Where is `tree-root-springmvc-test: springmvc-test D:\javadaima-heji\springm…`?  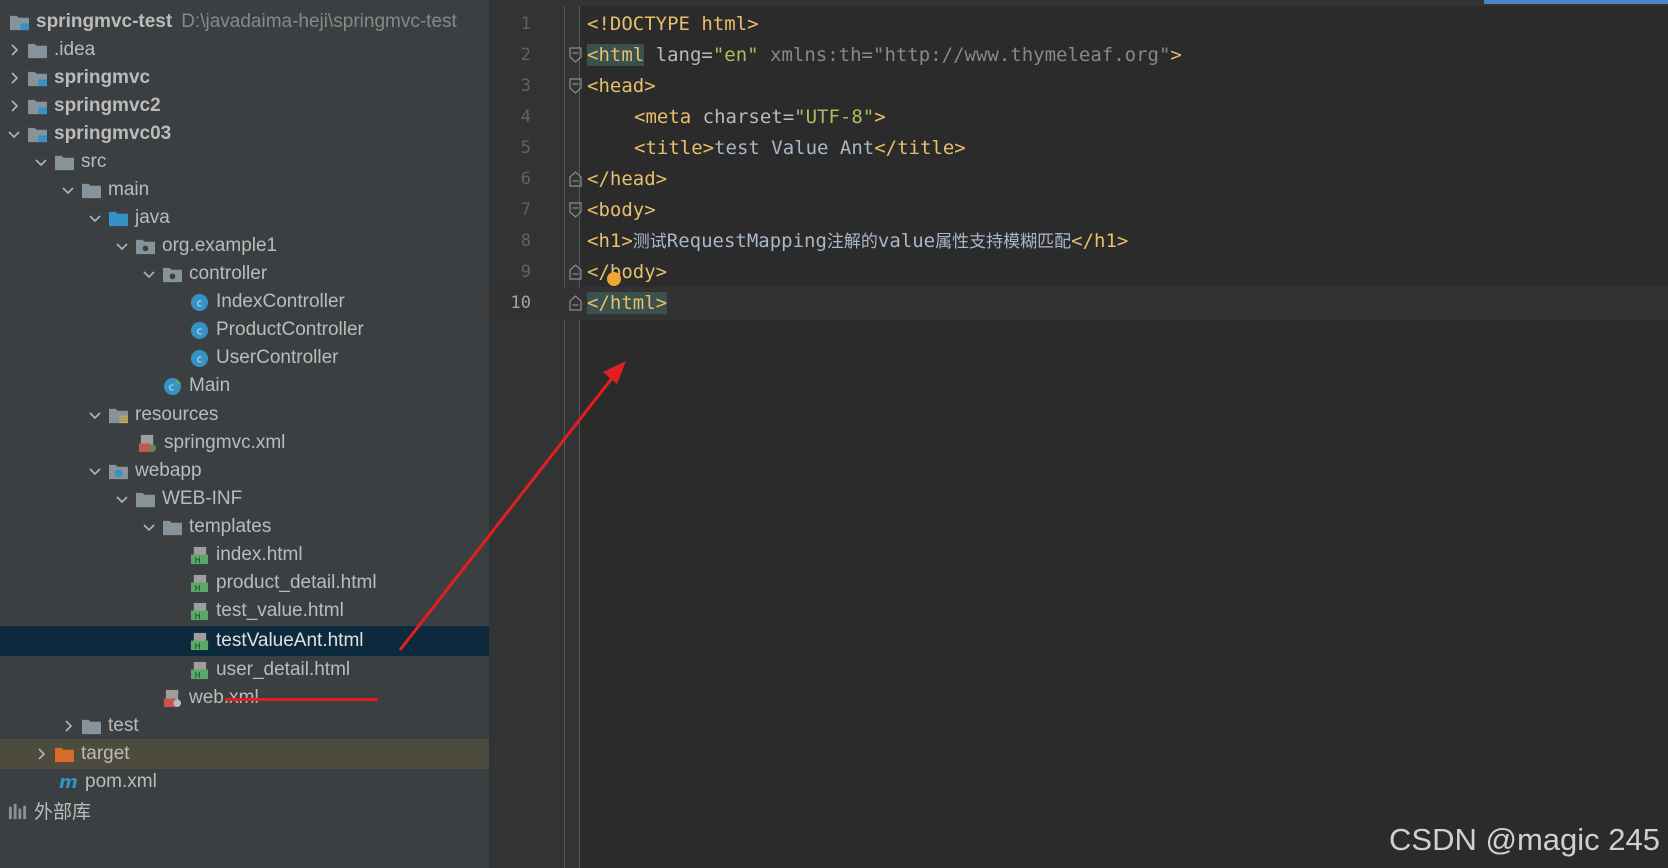
tree-root-springmvc-test: springmvc-test D:\javadaima-heji\springm… is located at coordinates (244, 22).